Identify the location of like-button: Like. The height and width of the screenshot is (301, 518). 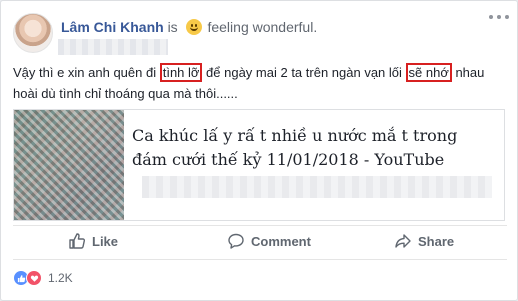
(93, 241).